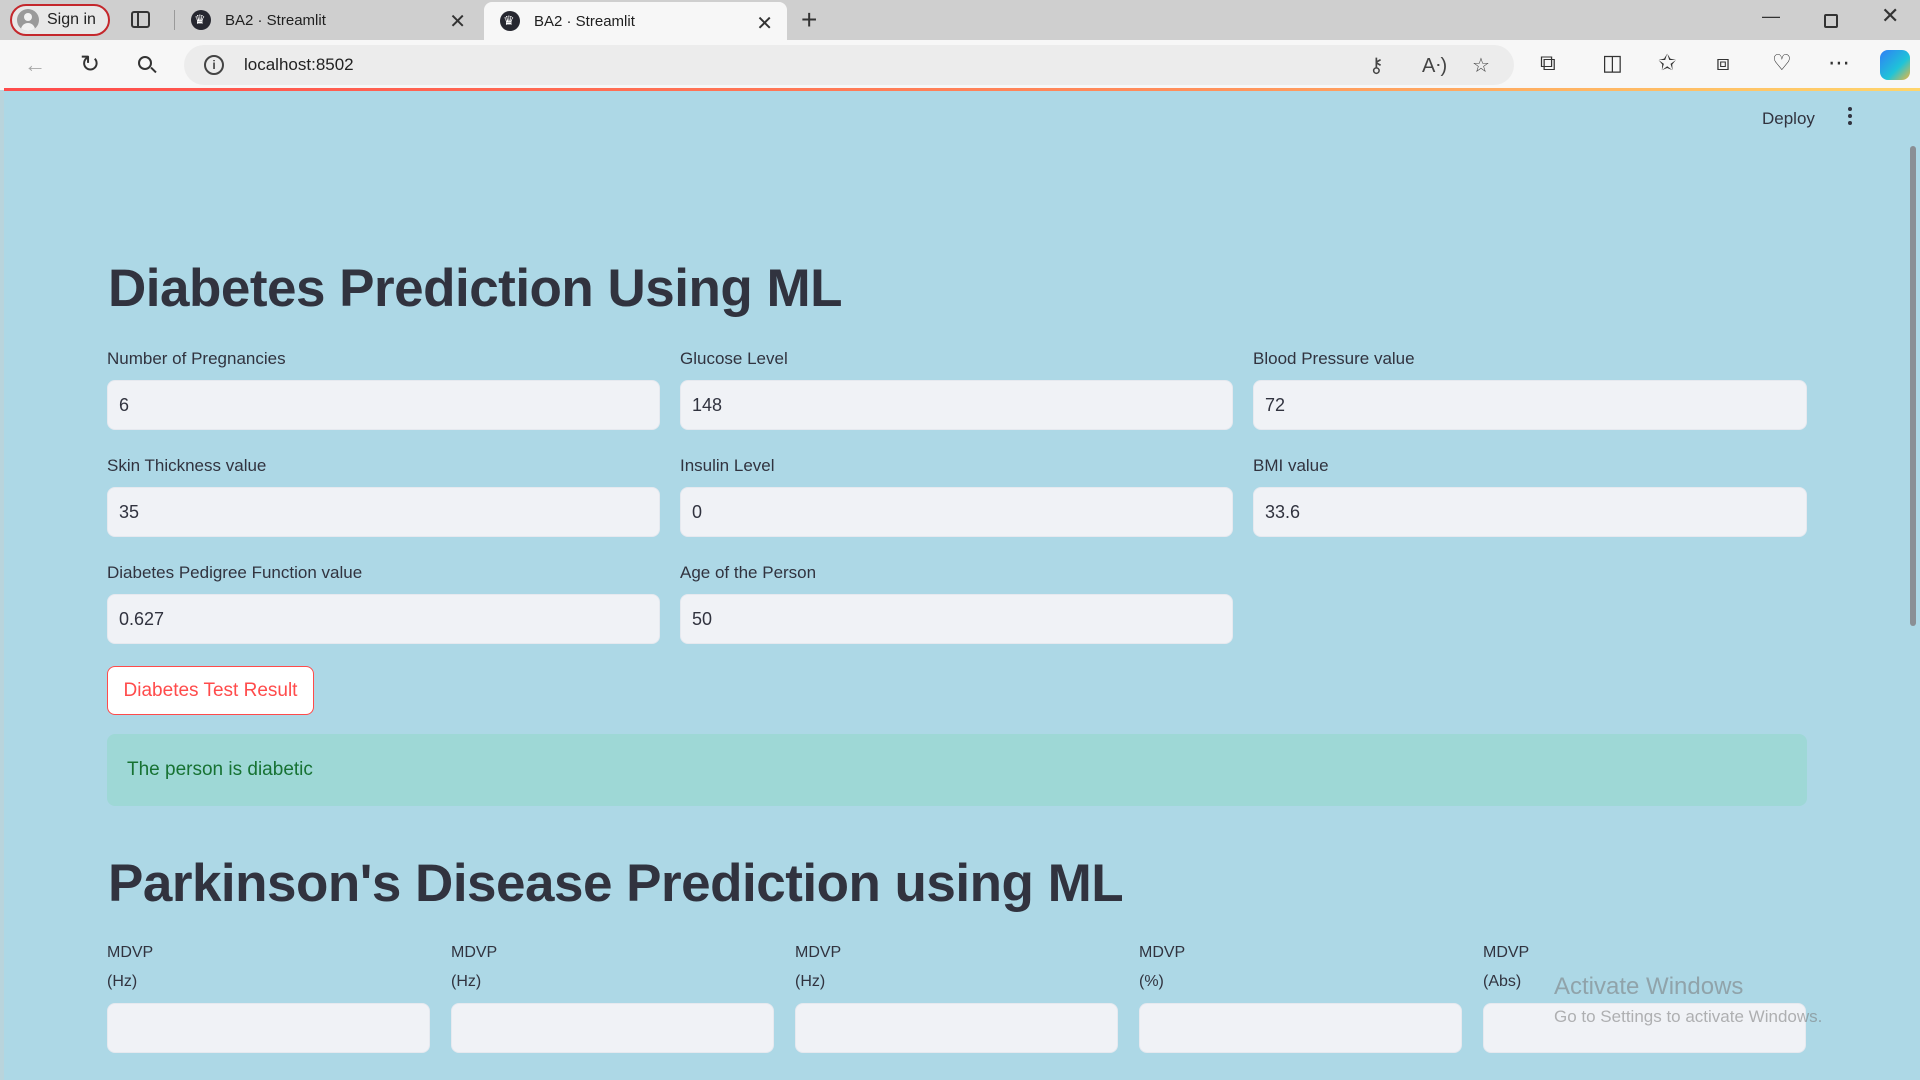 Image resolution: width=1920 pixels, height=1080 pixels. Describe the element at coordinates (1151, 981) in the screenshot. I see `label-line-2: (%)` at that location.